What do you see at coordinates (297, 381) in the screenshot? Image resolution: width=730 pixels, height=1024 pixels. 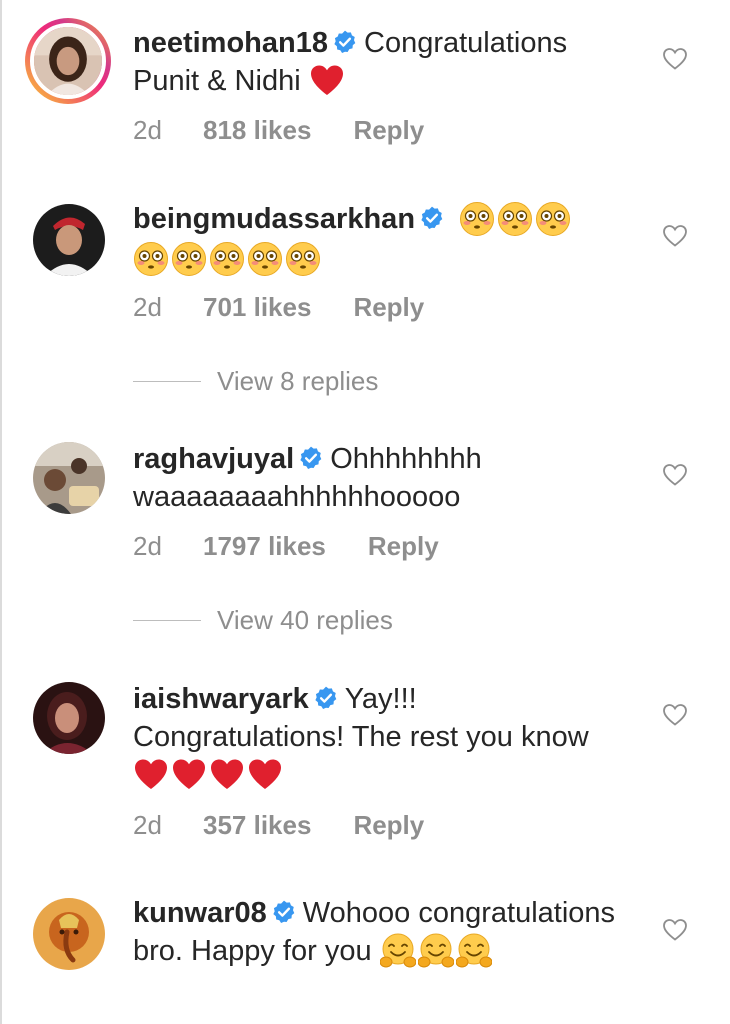 I see `view-replies-label: View 8 replies` at bounding box center [297, 381].